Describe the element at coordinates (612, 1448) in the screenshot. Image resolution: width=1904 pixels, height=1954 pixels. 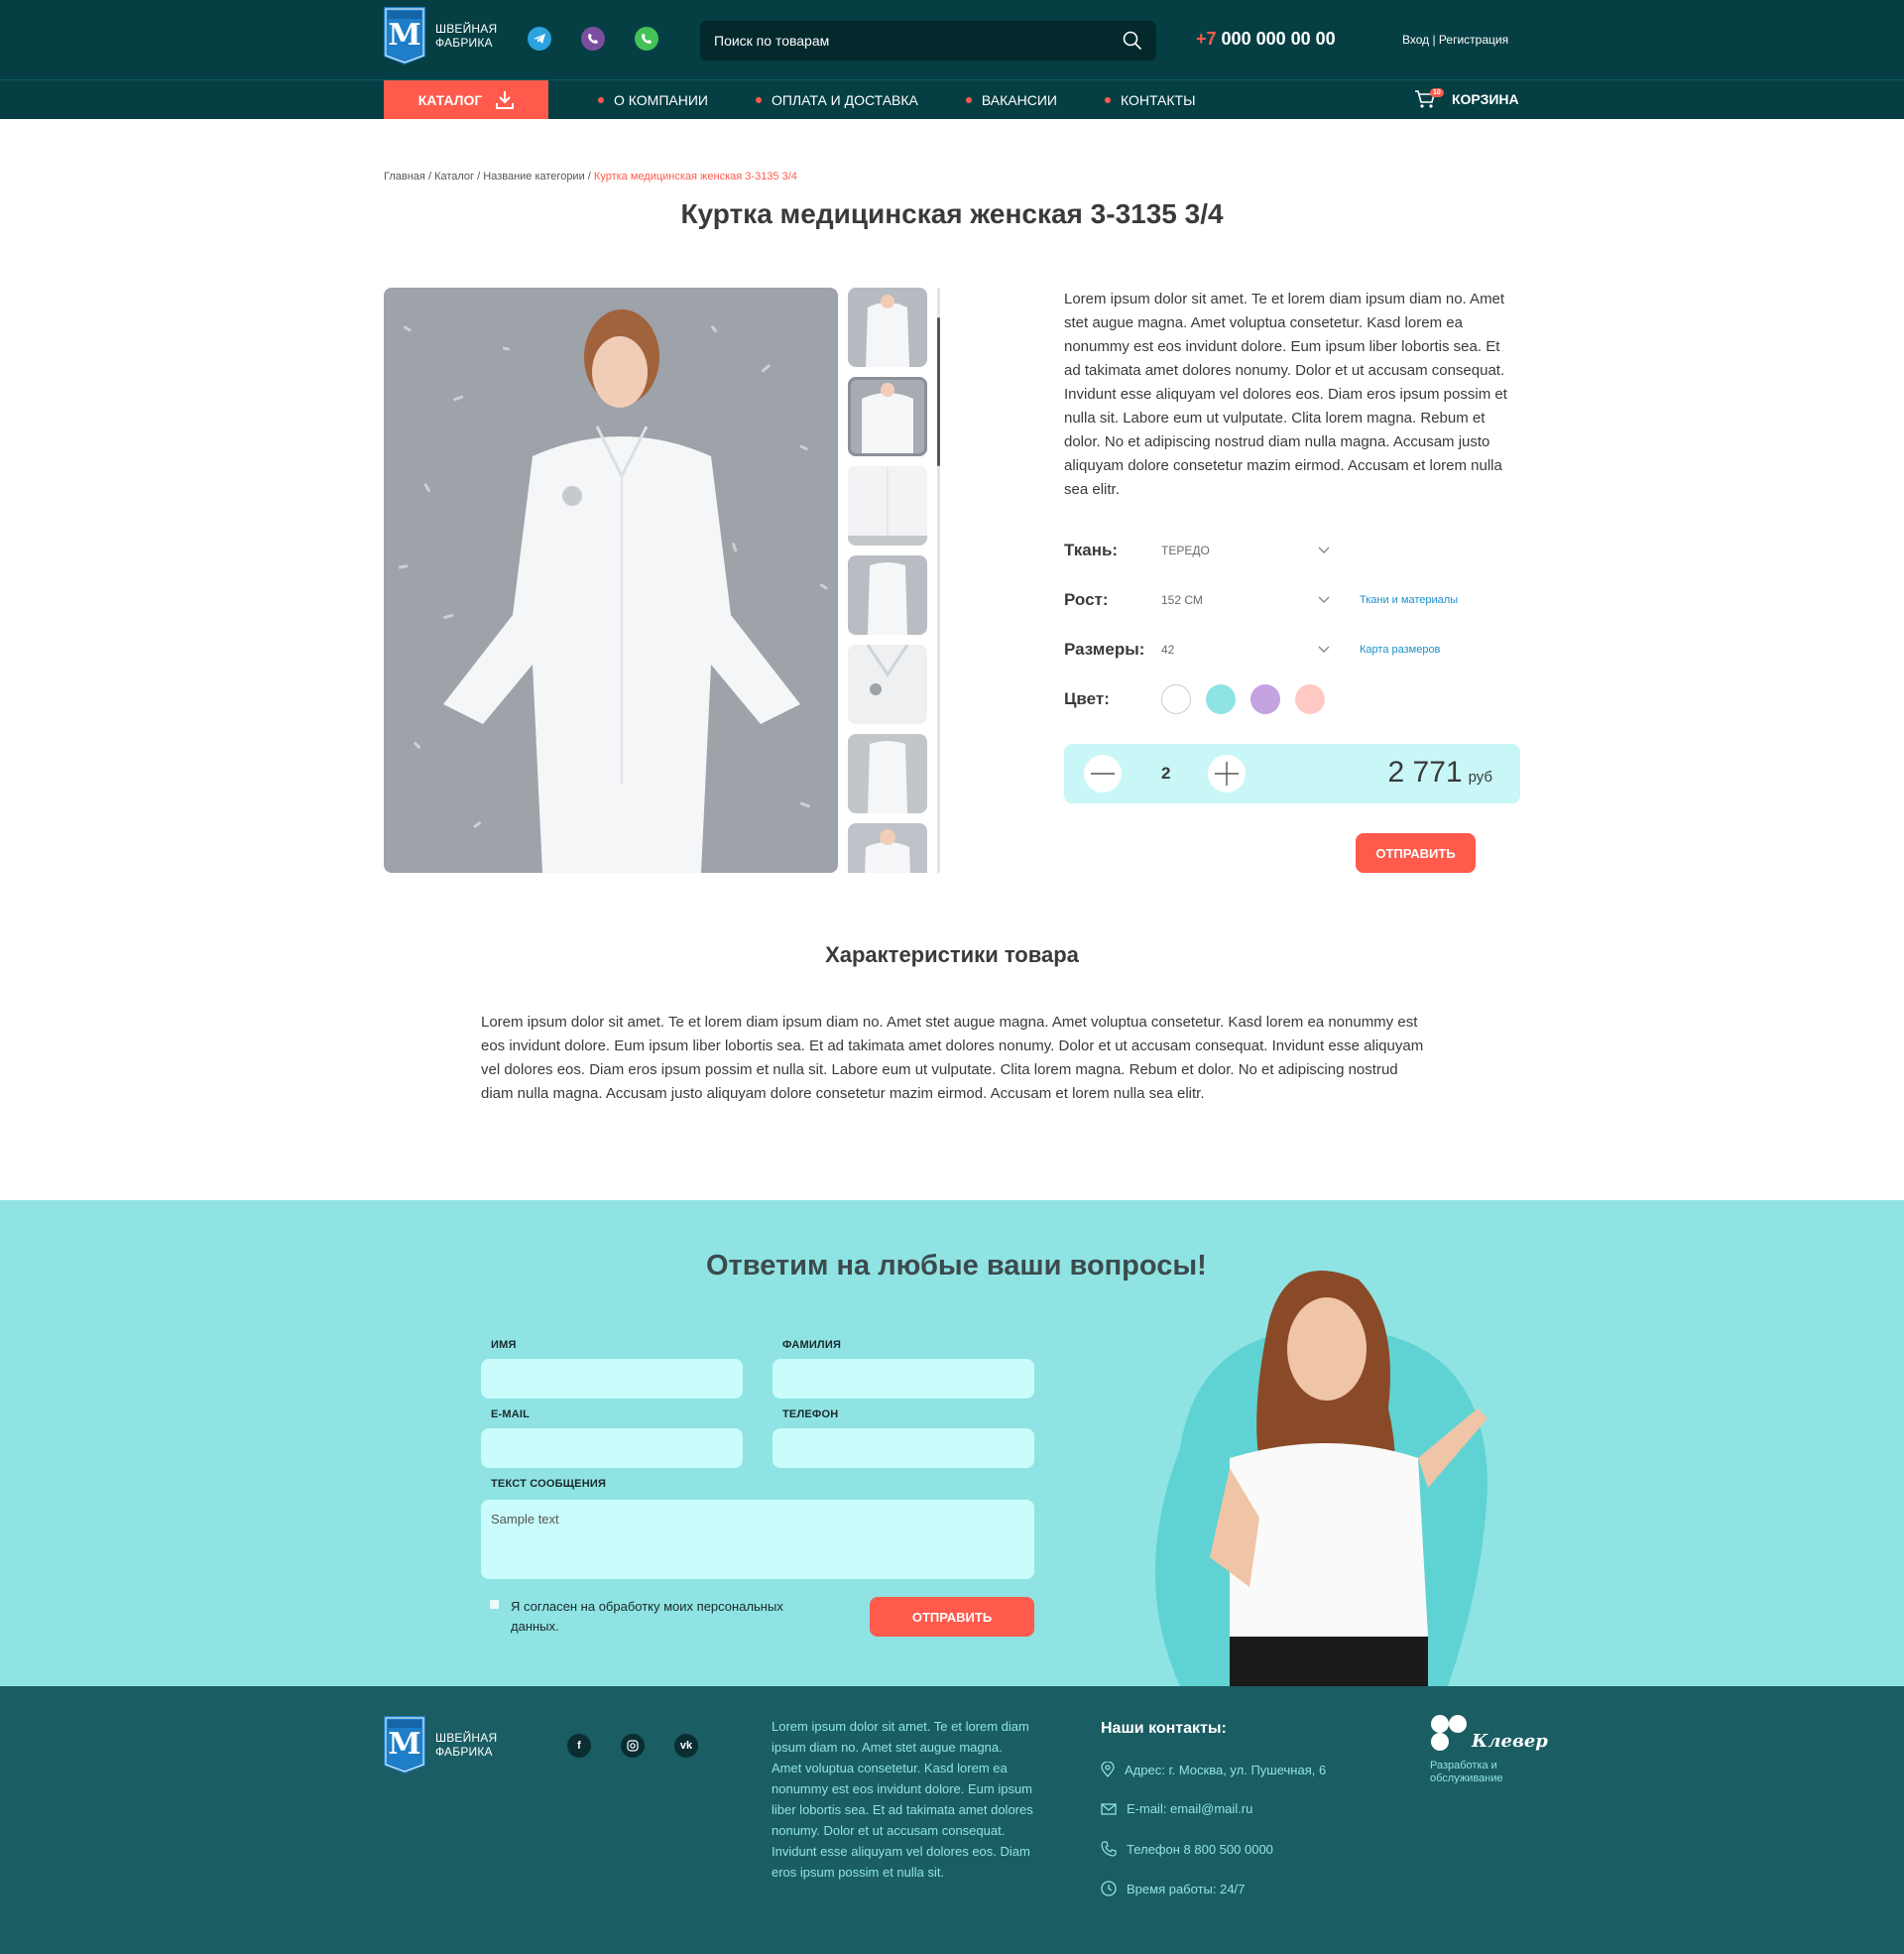
I see `email-field` at that location.